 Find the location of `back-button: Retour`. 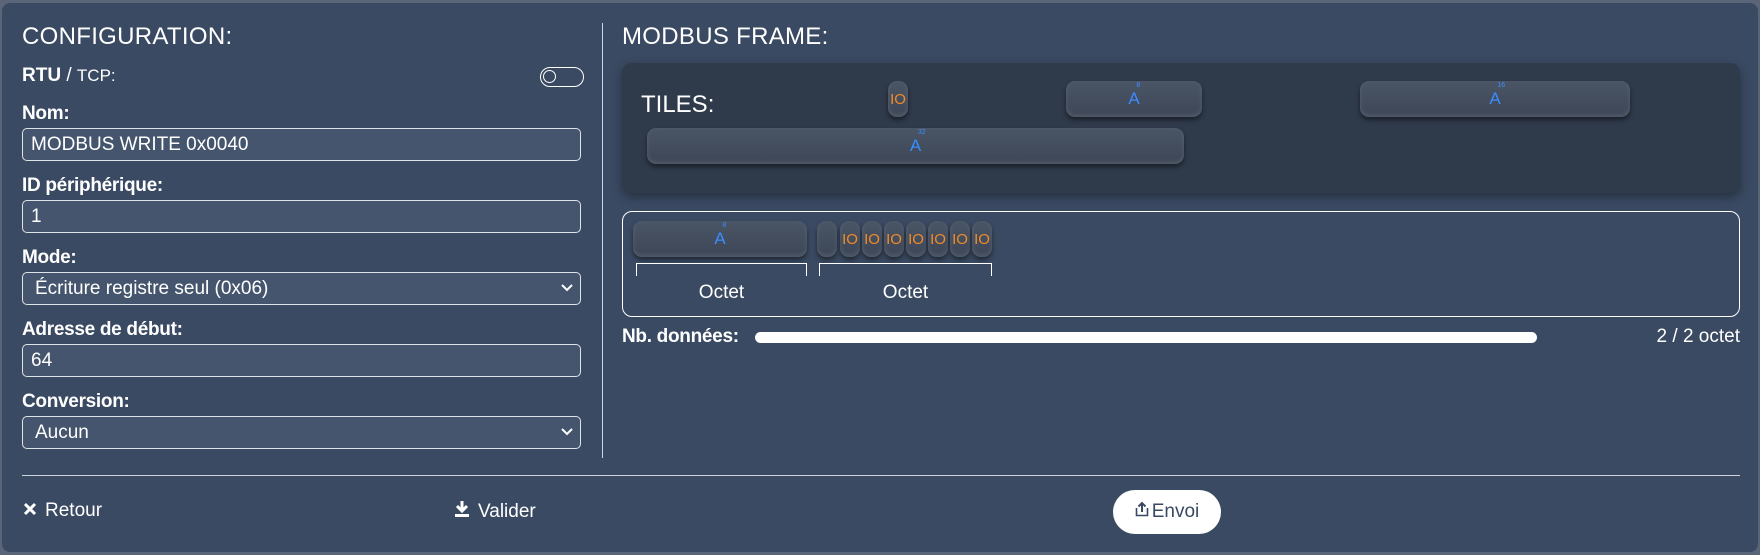

back-button: Retour is located at coordinates (62, 511).